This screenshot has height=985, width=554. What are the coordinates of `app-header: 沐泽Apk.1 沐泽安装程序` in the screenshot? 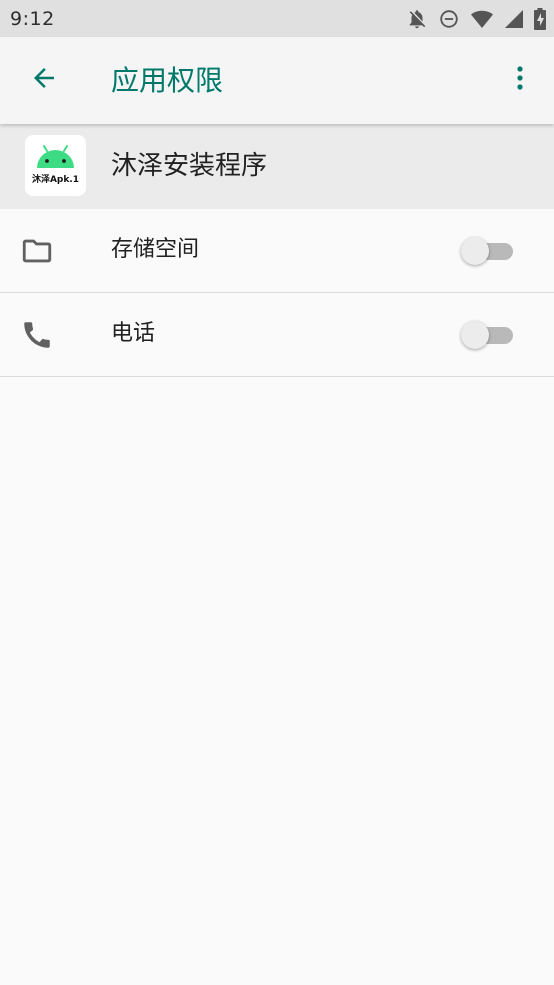 It's located at (277, 166).